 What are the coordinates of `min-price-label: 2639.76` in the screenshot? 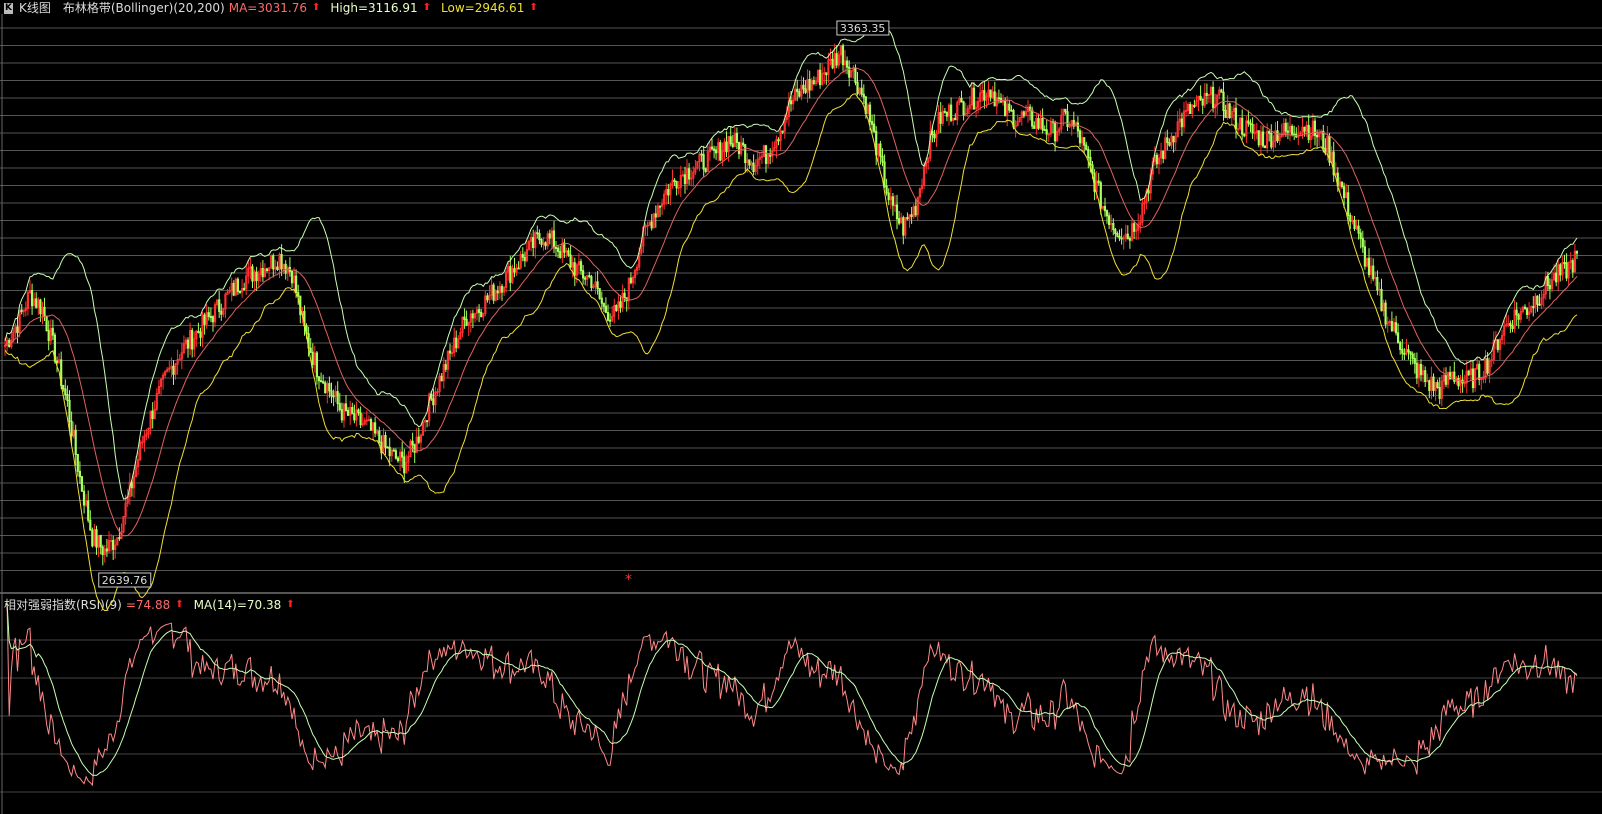 It's located at (125, 580).